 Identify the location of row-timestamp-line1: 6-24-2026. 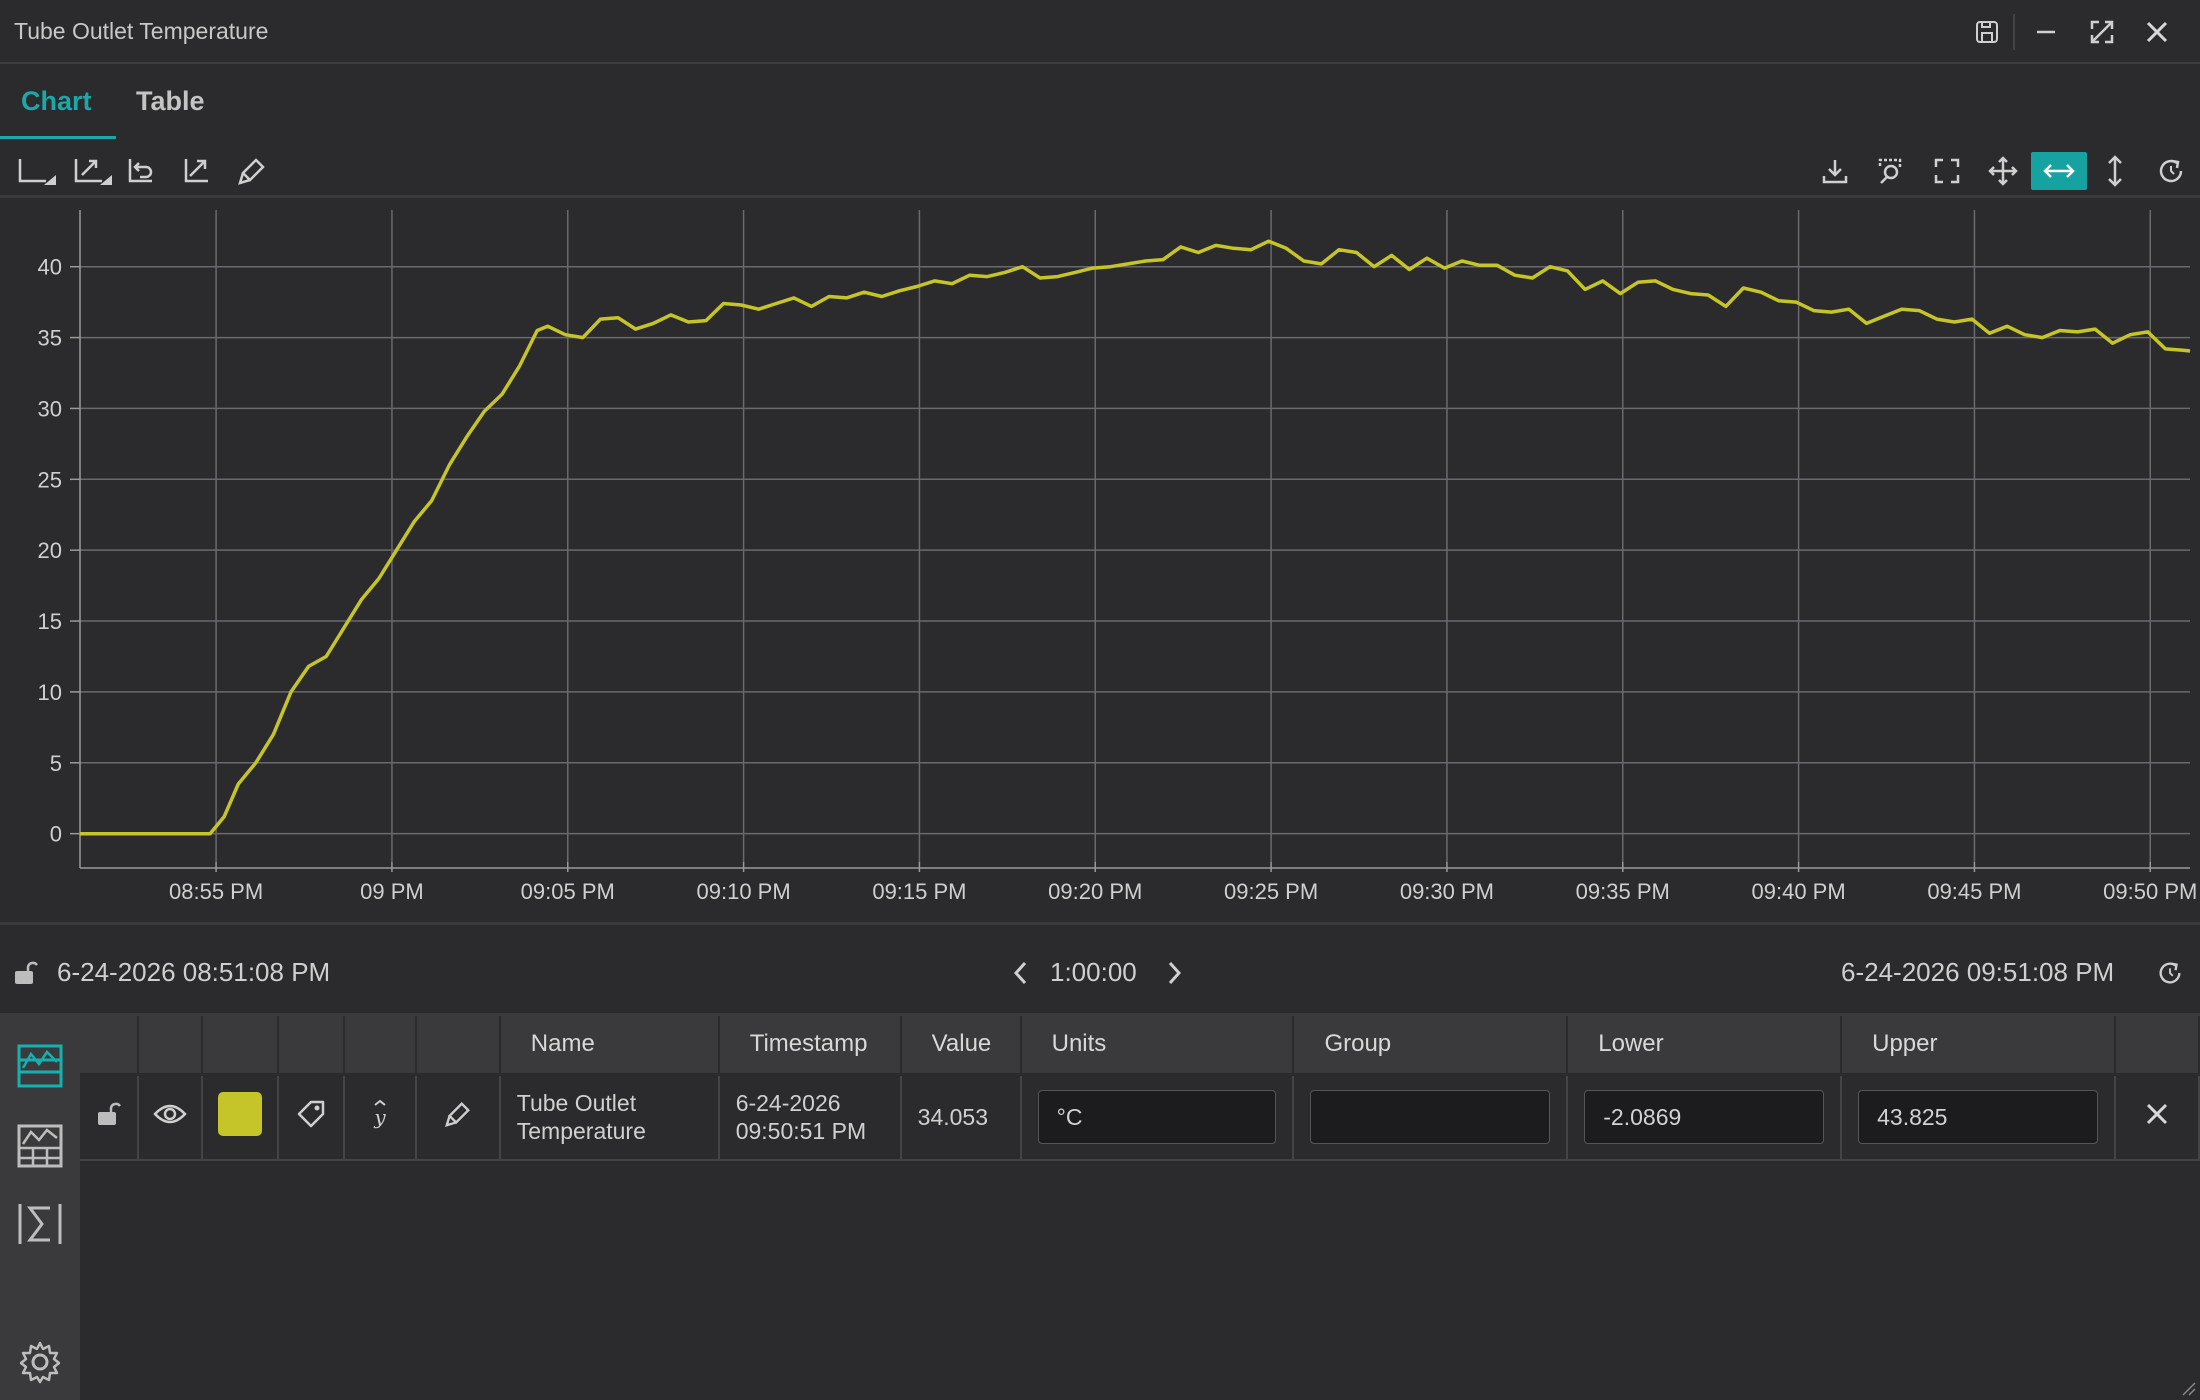
(788, 1103).